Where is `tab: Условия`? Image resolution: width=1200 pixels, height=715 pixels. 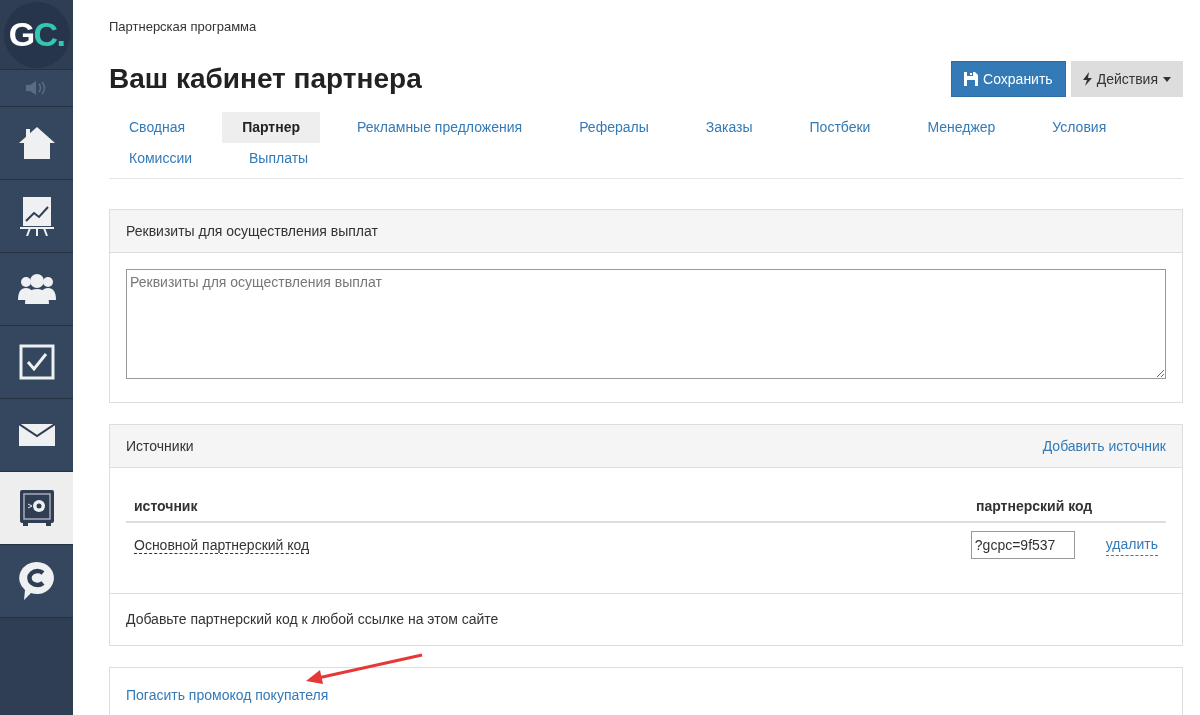
tab: Условия is located at coordinates (1079, 127).